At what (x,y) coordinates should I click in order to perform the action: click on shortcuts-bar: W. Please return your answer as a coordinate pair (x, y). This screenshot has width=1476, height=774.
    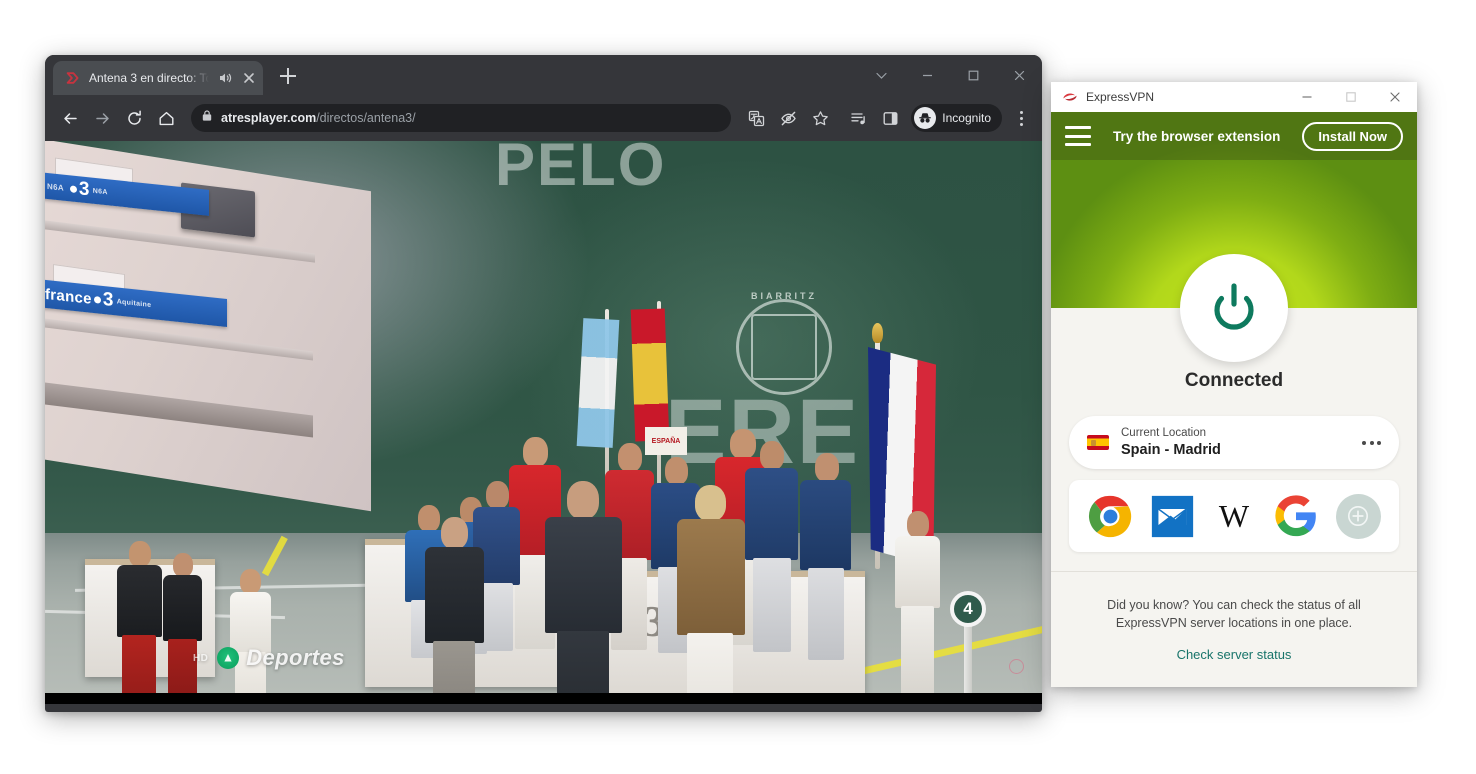
    Looking at the image, I should click on (1234, 516).